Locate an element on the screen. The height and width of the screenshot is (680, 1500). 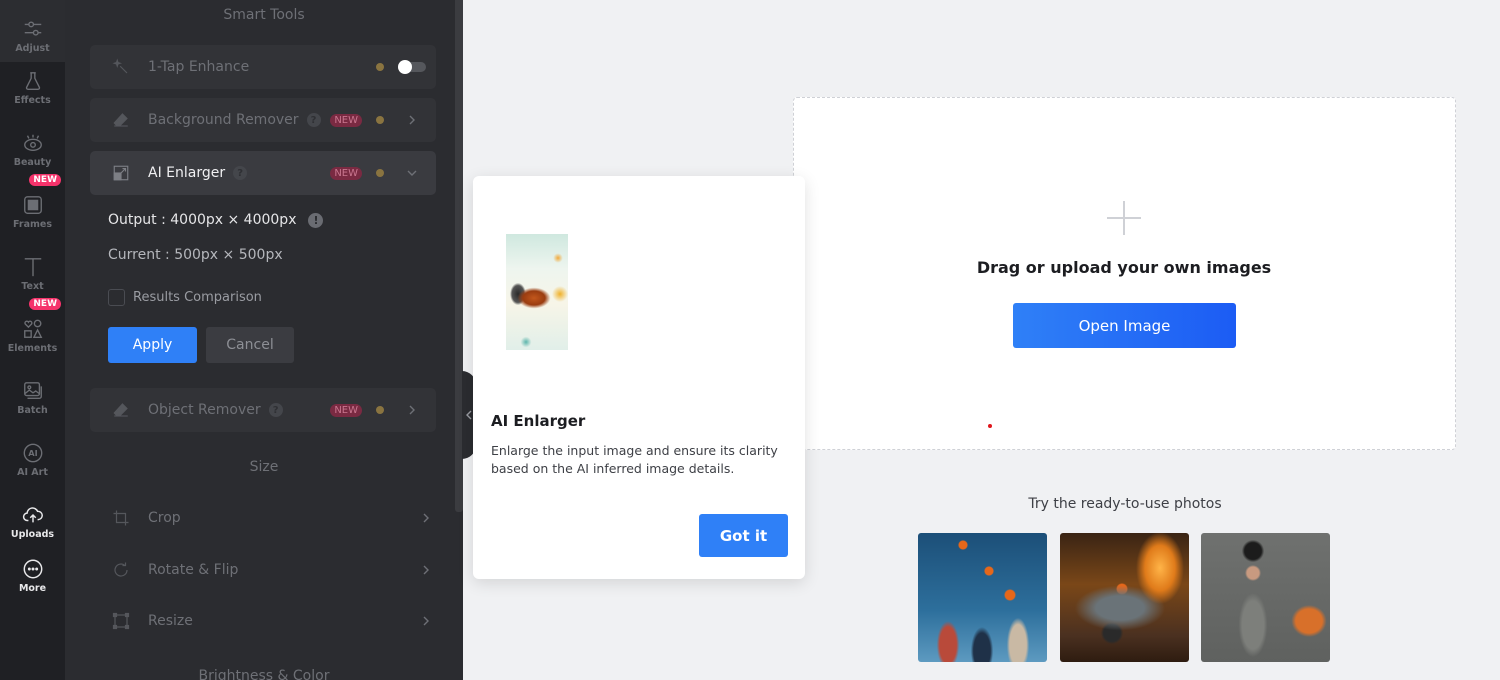
tool-label: Crop is located at coordinates (164, 518).